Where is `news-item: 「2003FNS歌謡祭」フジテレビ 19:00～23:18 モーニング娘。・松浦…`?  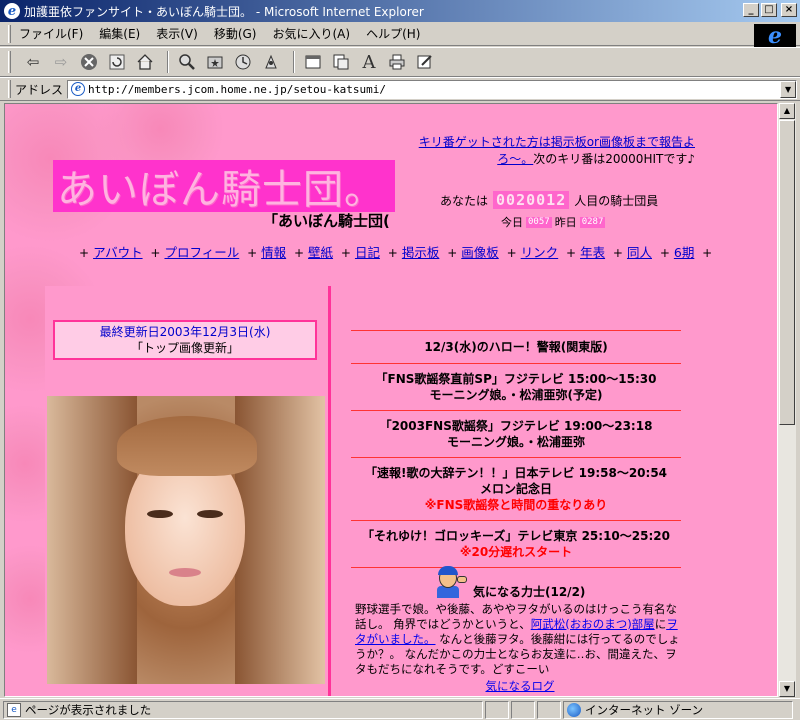
news-item: 「2003FNS歌謡祭」フジテレビ 19:00～23:18 モーニング娘。・松浦… is located at coordinates (516, 434).